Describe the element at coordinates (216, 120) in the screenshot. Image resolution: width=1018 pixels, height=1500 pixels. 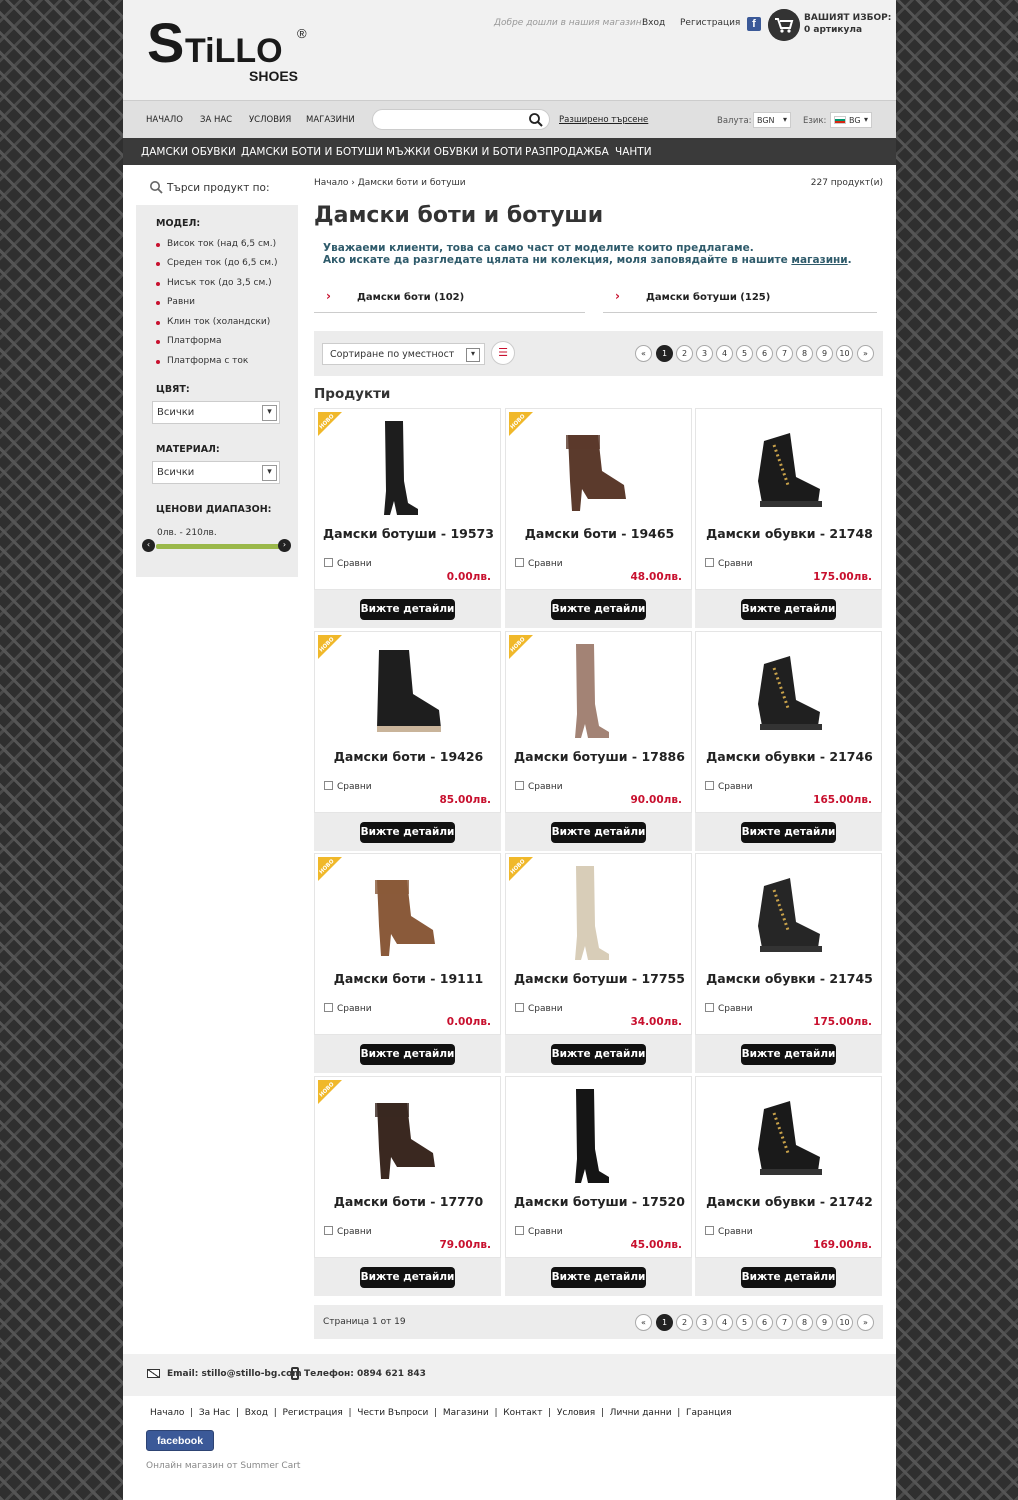
I see `nav-about: ЗА НАС` at that location.